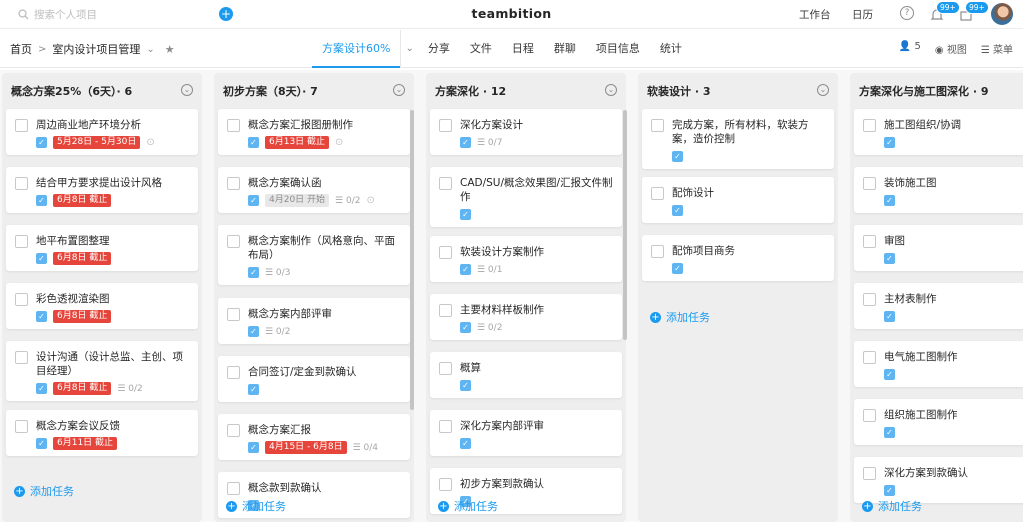 The image size is (1023, 522). Describe the element at coordinates (102, 132) in the screenshot. I see `task-card: 周边商业地产环境分析 ✓ 5月28日 - 5月30日 ⊙` at that location.